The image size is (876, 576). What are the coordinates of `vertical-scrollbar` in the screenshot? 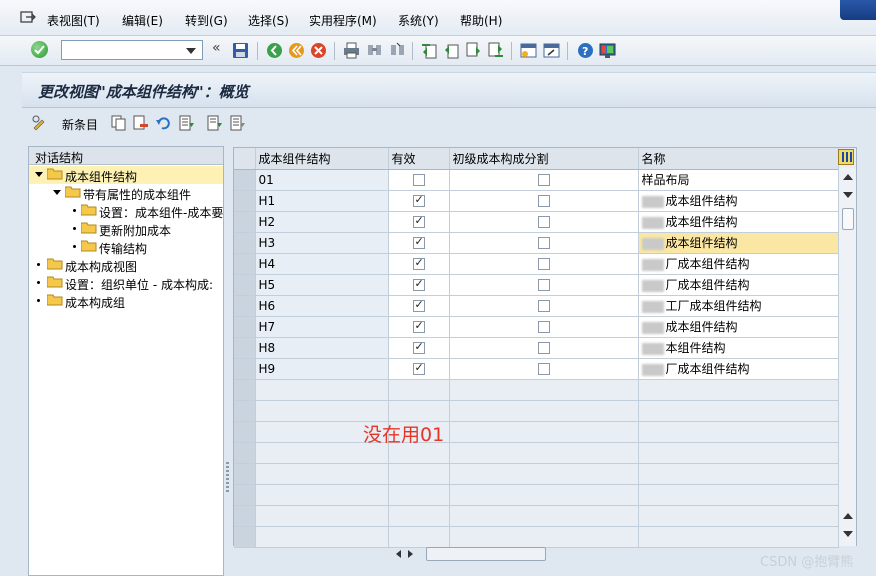 It's located at (847, 357).